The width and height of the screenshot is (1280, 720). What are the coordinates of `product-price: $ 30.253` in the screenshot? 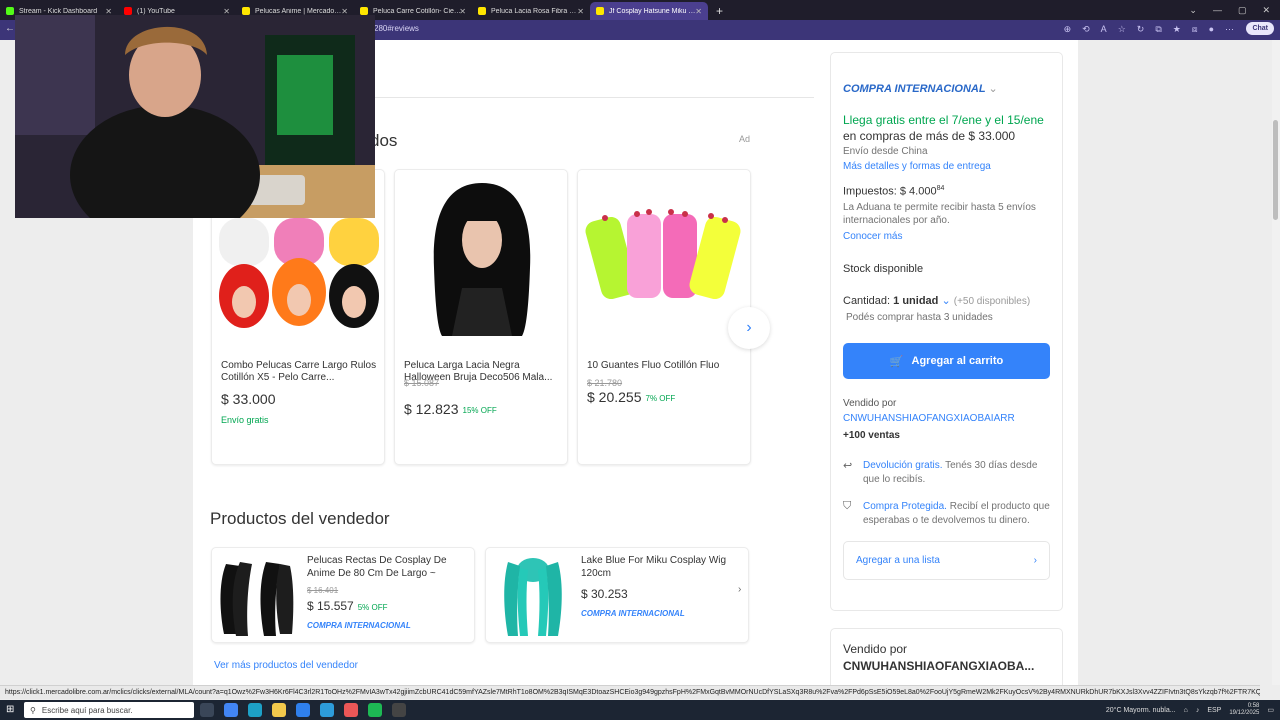 It's located at (604, 594).